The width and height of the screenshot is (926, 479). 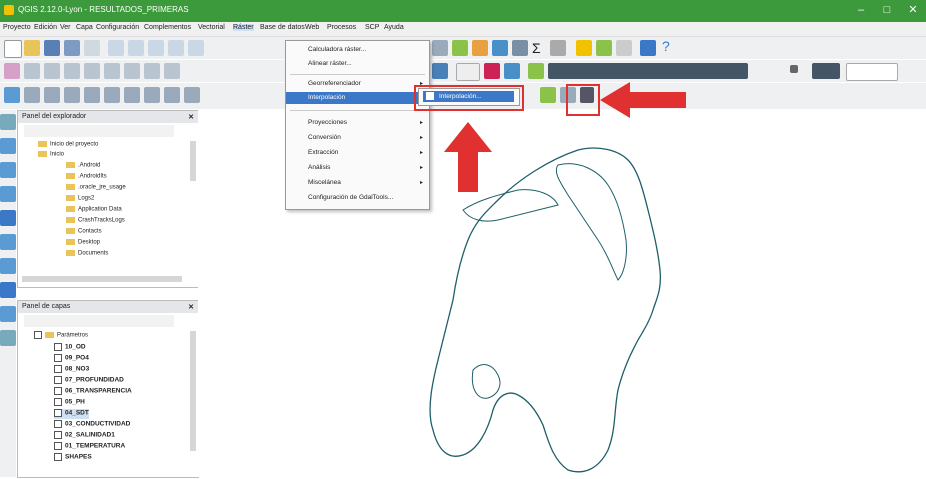 I want to click on tree-item: .oracle_jre_usage, so click(x=96, y=188).